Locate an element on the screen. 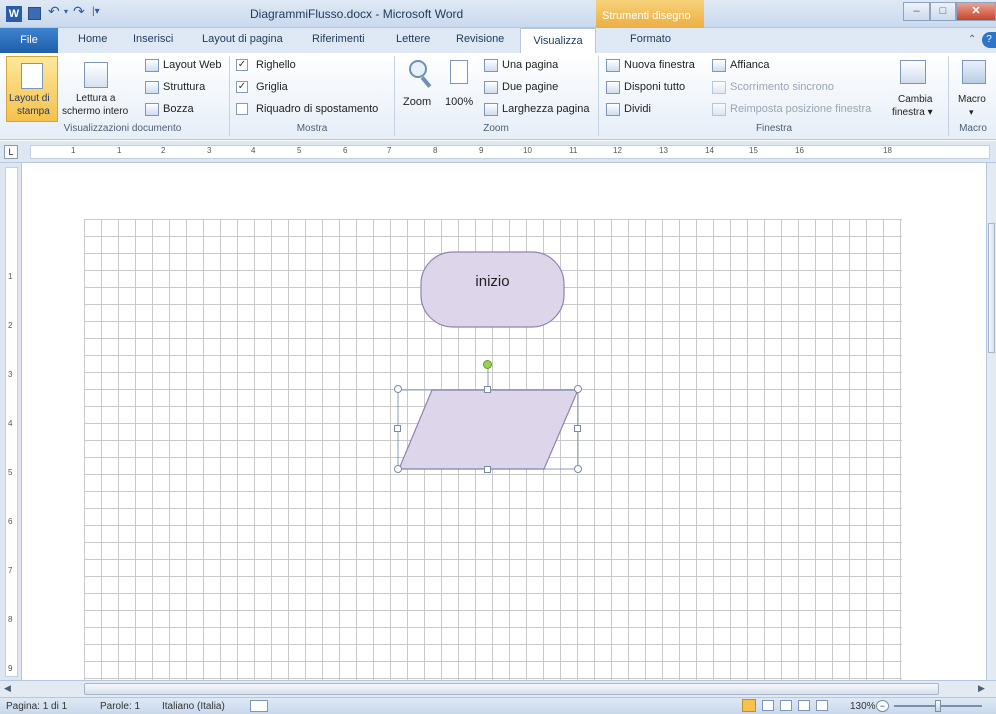  minimize-button: – is located at coordinates (916, 11).